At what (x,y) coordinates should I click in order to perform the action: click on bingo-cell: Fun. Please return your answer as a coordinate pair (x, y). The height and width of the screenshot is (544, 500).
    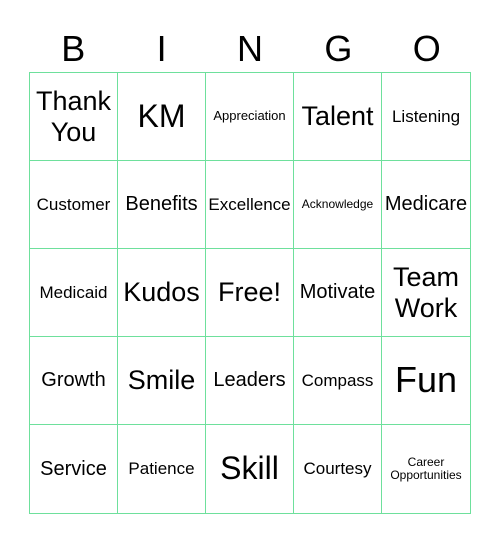
    Looking at the image, I should click on (426, 381).